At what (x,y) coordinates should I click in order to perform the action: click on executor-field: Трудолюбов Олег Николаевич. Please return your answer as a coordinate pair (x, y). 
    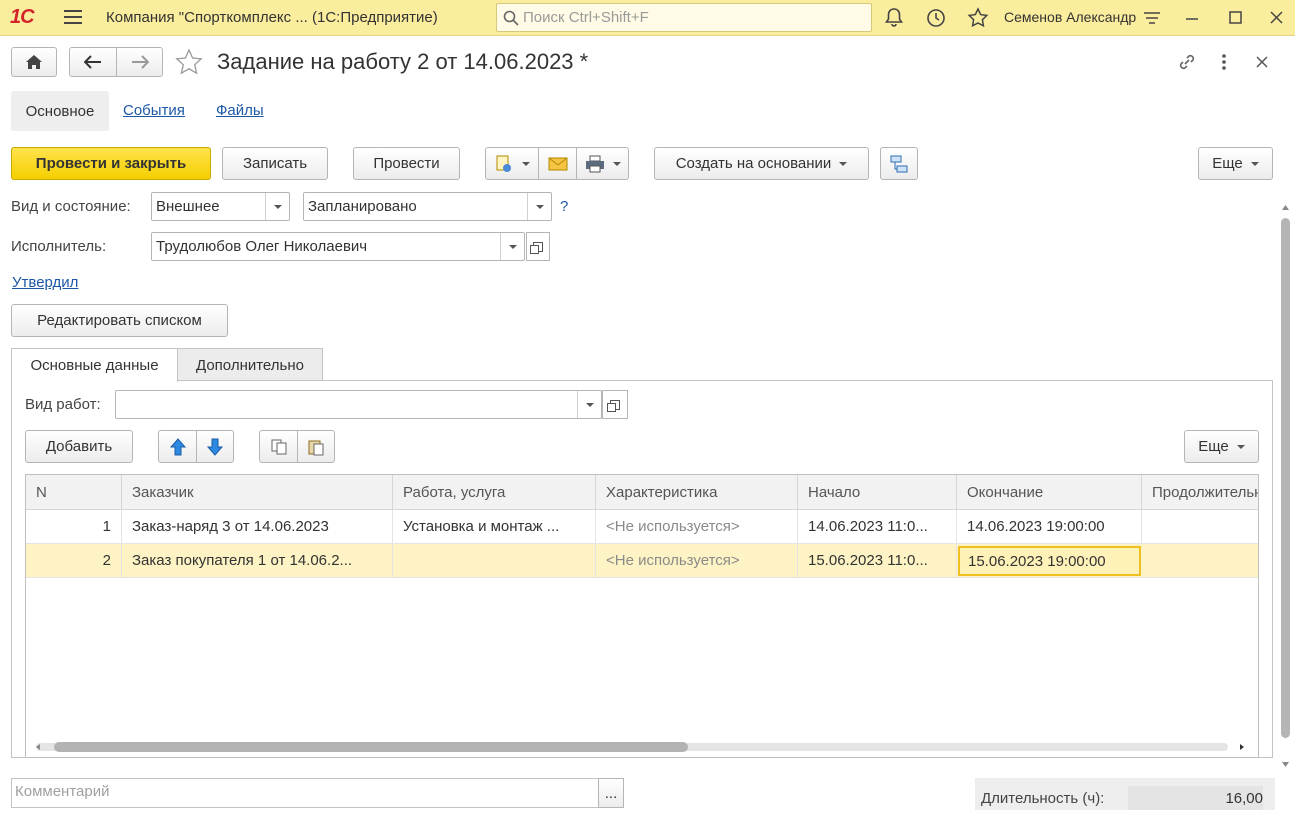
    Looking at the image, I should click on (338, 246).